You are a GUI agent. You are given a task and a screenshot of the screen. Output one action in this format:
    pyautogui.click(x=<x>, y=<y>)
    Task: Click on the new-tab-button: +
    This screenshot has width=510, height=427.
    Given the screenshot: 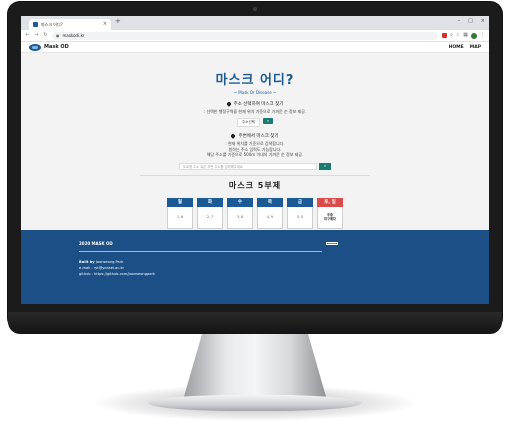 What is the action you would take?
    pyautogui.click(x=118, y=21)
    